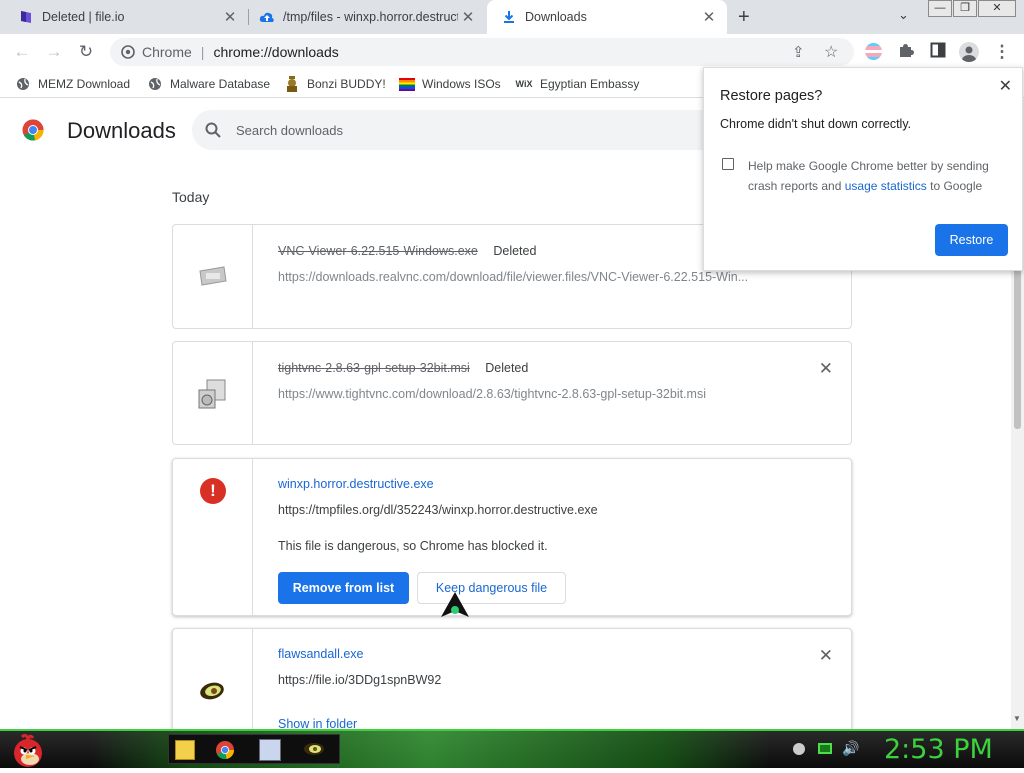 The height and width of the screenshot is (773, 1024). I want to click on download-item-icon-area: !, so click(213, 537).